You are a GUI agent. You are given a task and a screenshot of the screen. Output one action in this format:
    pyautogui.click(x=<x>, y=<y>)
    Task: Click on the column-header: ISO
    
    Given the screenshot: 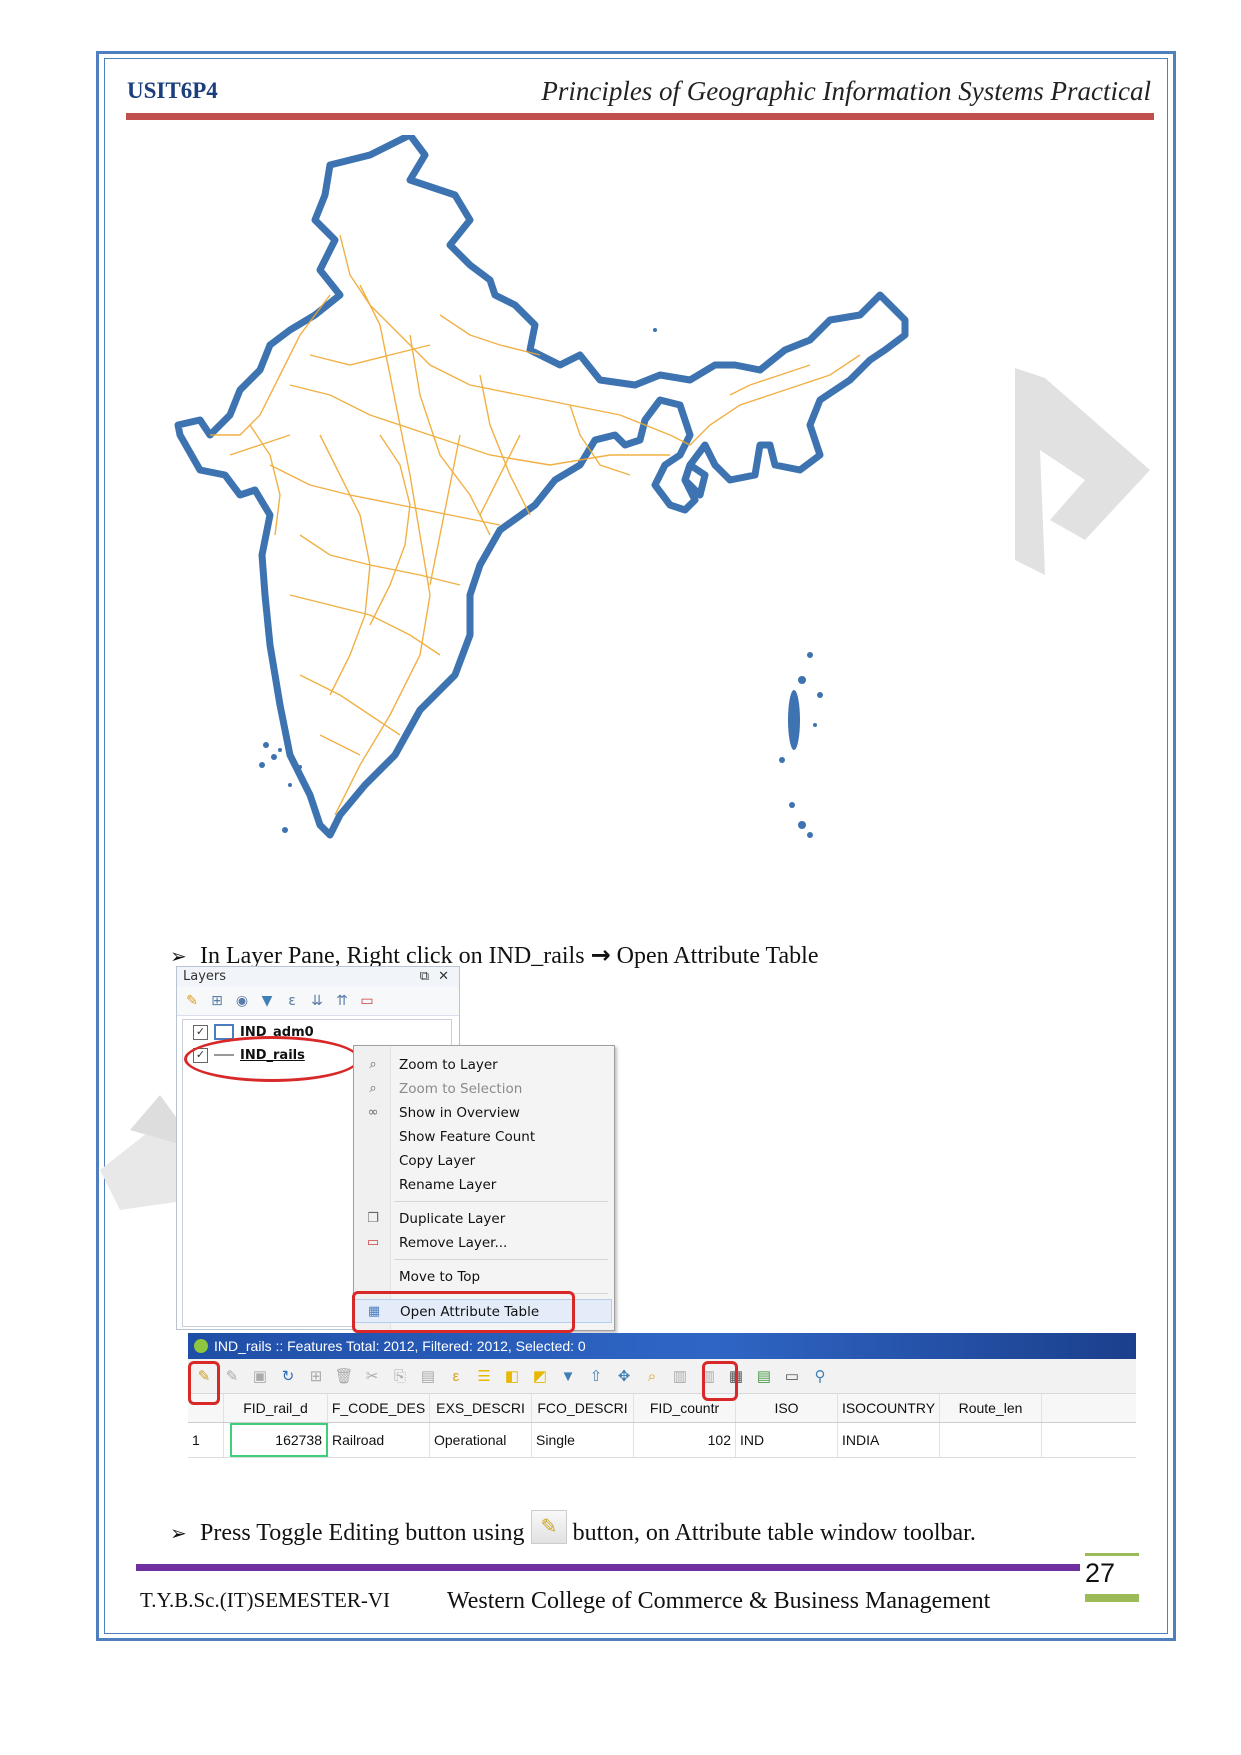 What is the action you would take?
    pyautogui.click(x=787, y=1408)
    